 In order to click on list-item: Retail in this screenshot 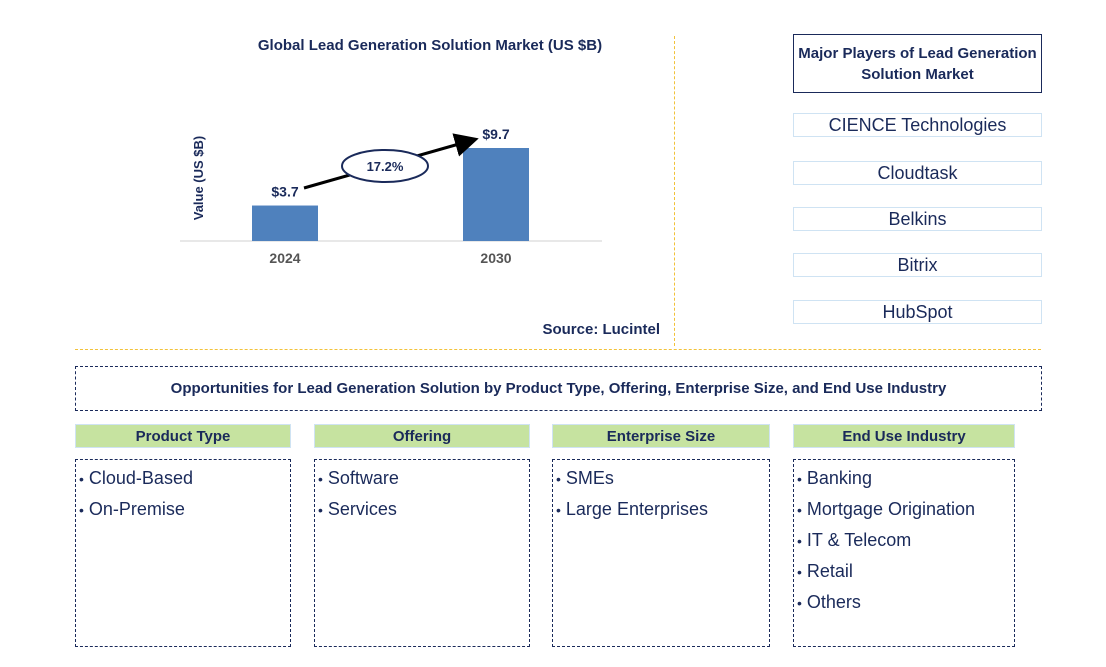, I will do `click(905, 571)`.